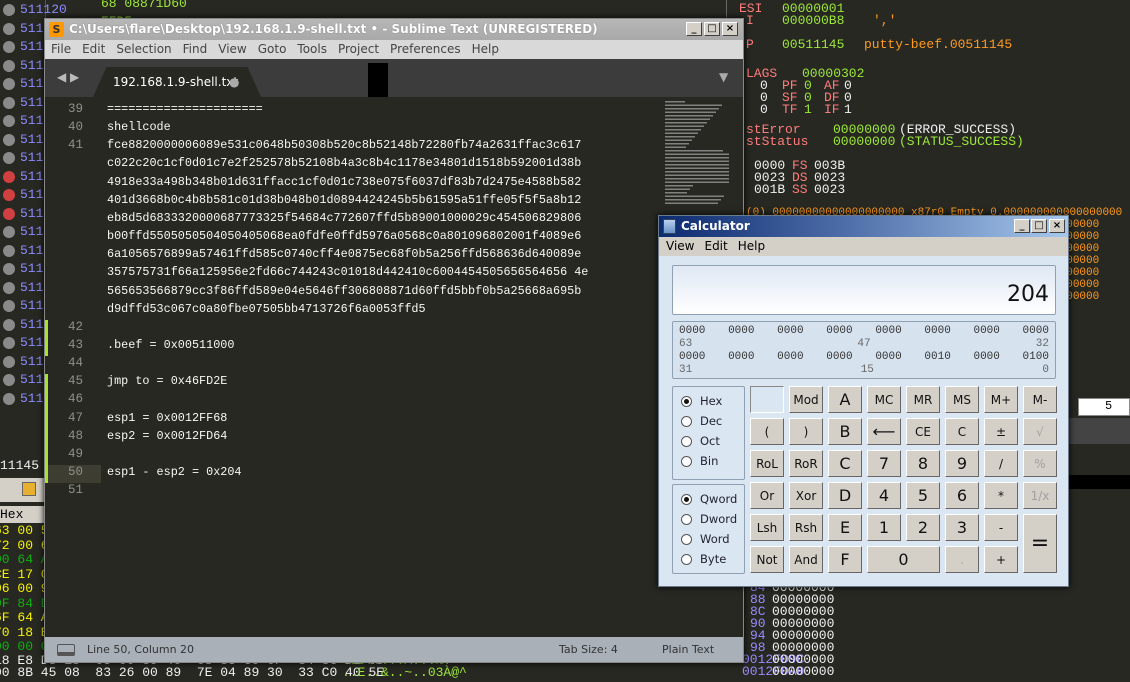 This screenshot has height=682, width=1130. What do you see at coordinates (712, 421) in the screenshot?
I see `radio-dec: Dec` at bounding box center [712, 421].